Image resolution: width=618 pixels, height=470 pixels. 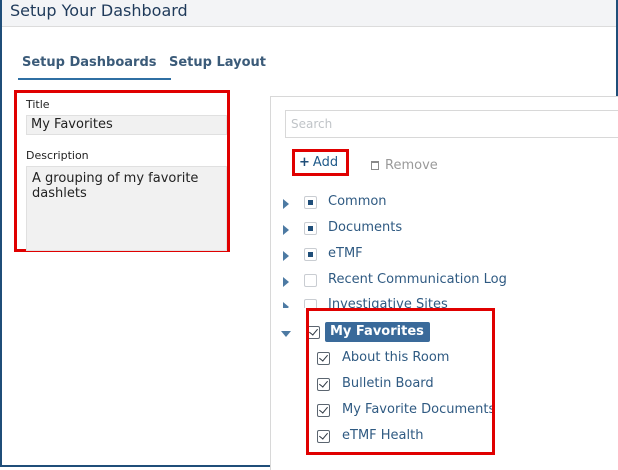 What do you see at coordinates (309, 65) in the screenshot?
I see `tab-bar: Setup Dashboards Setup Layout` at bounding box center [309, 65].